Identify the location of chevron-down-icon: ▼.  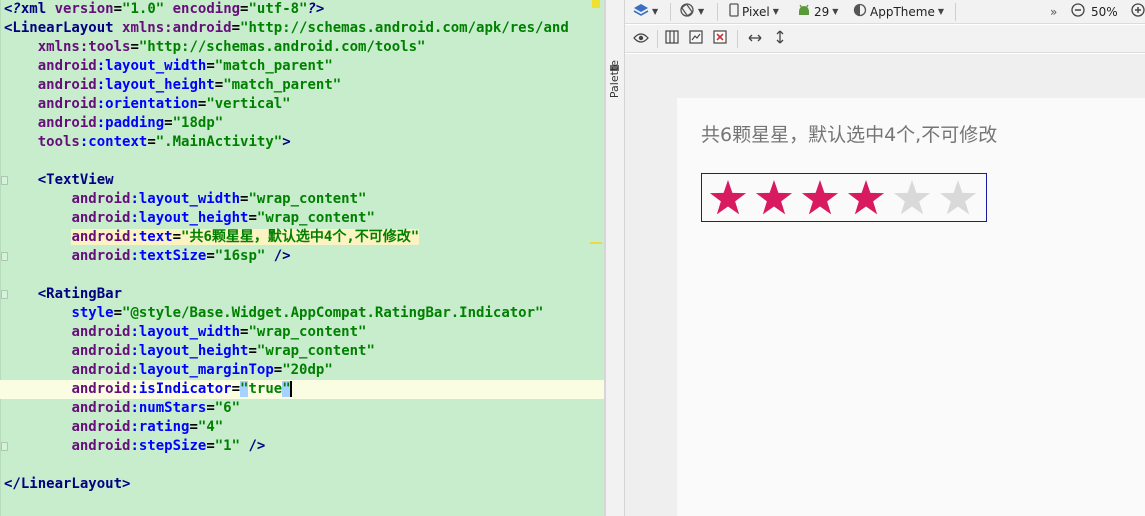
(775, 11).